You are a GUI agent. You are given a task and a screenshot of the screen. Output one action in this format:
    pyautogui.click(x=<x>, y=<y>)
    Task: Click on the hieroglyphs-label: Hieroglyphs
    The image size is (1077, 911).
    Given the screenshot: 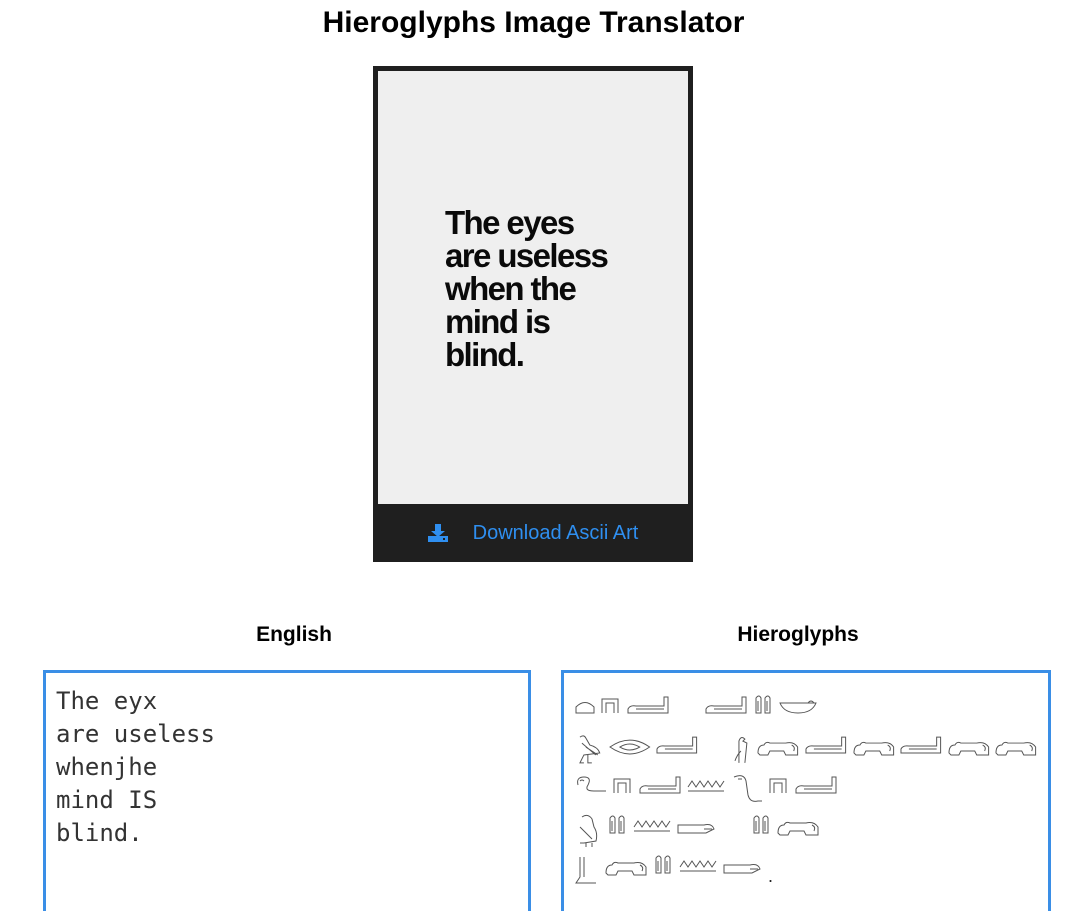 What is the action you would take?
    pyautogui.click(x=798, y=634)
    